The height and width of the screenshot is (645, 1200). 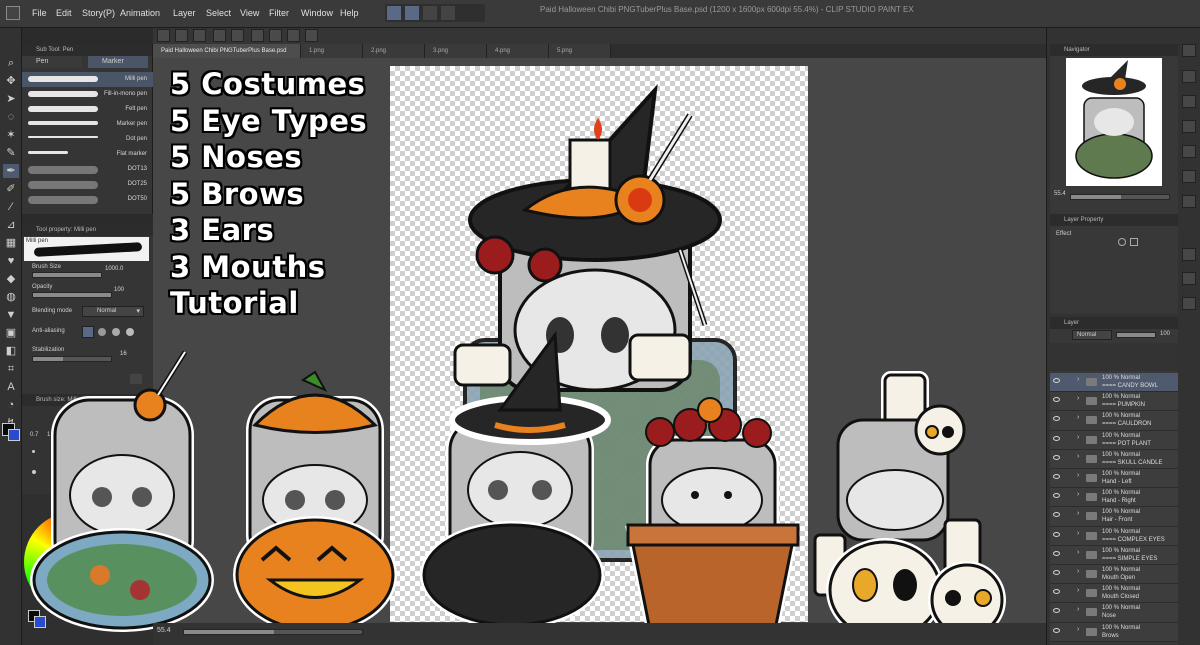 What do you see at coordinates (1189, 176) in the screenshot?
I see `material-icon` at bounding box center [1189, 176].